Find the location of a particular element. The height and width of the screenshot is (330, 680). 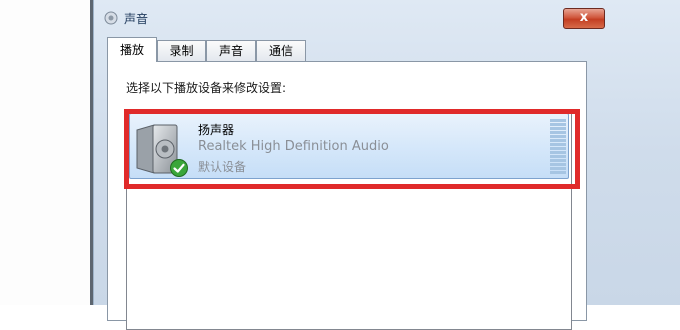

window-title: 声音 is located at coordinates (136, 19).